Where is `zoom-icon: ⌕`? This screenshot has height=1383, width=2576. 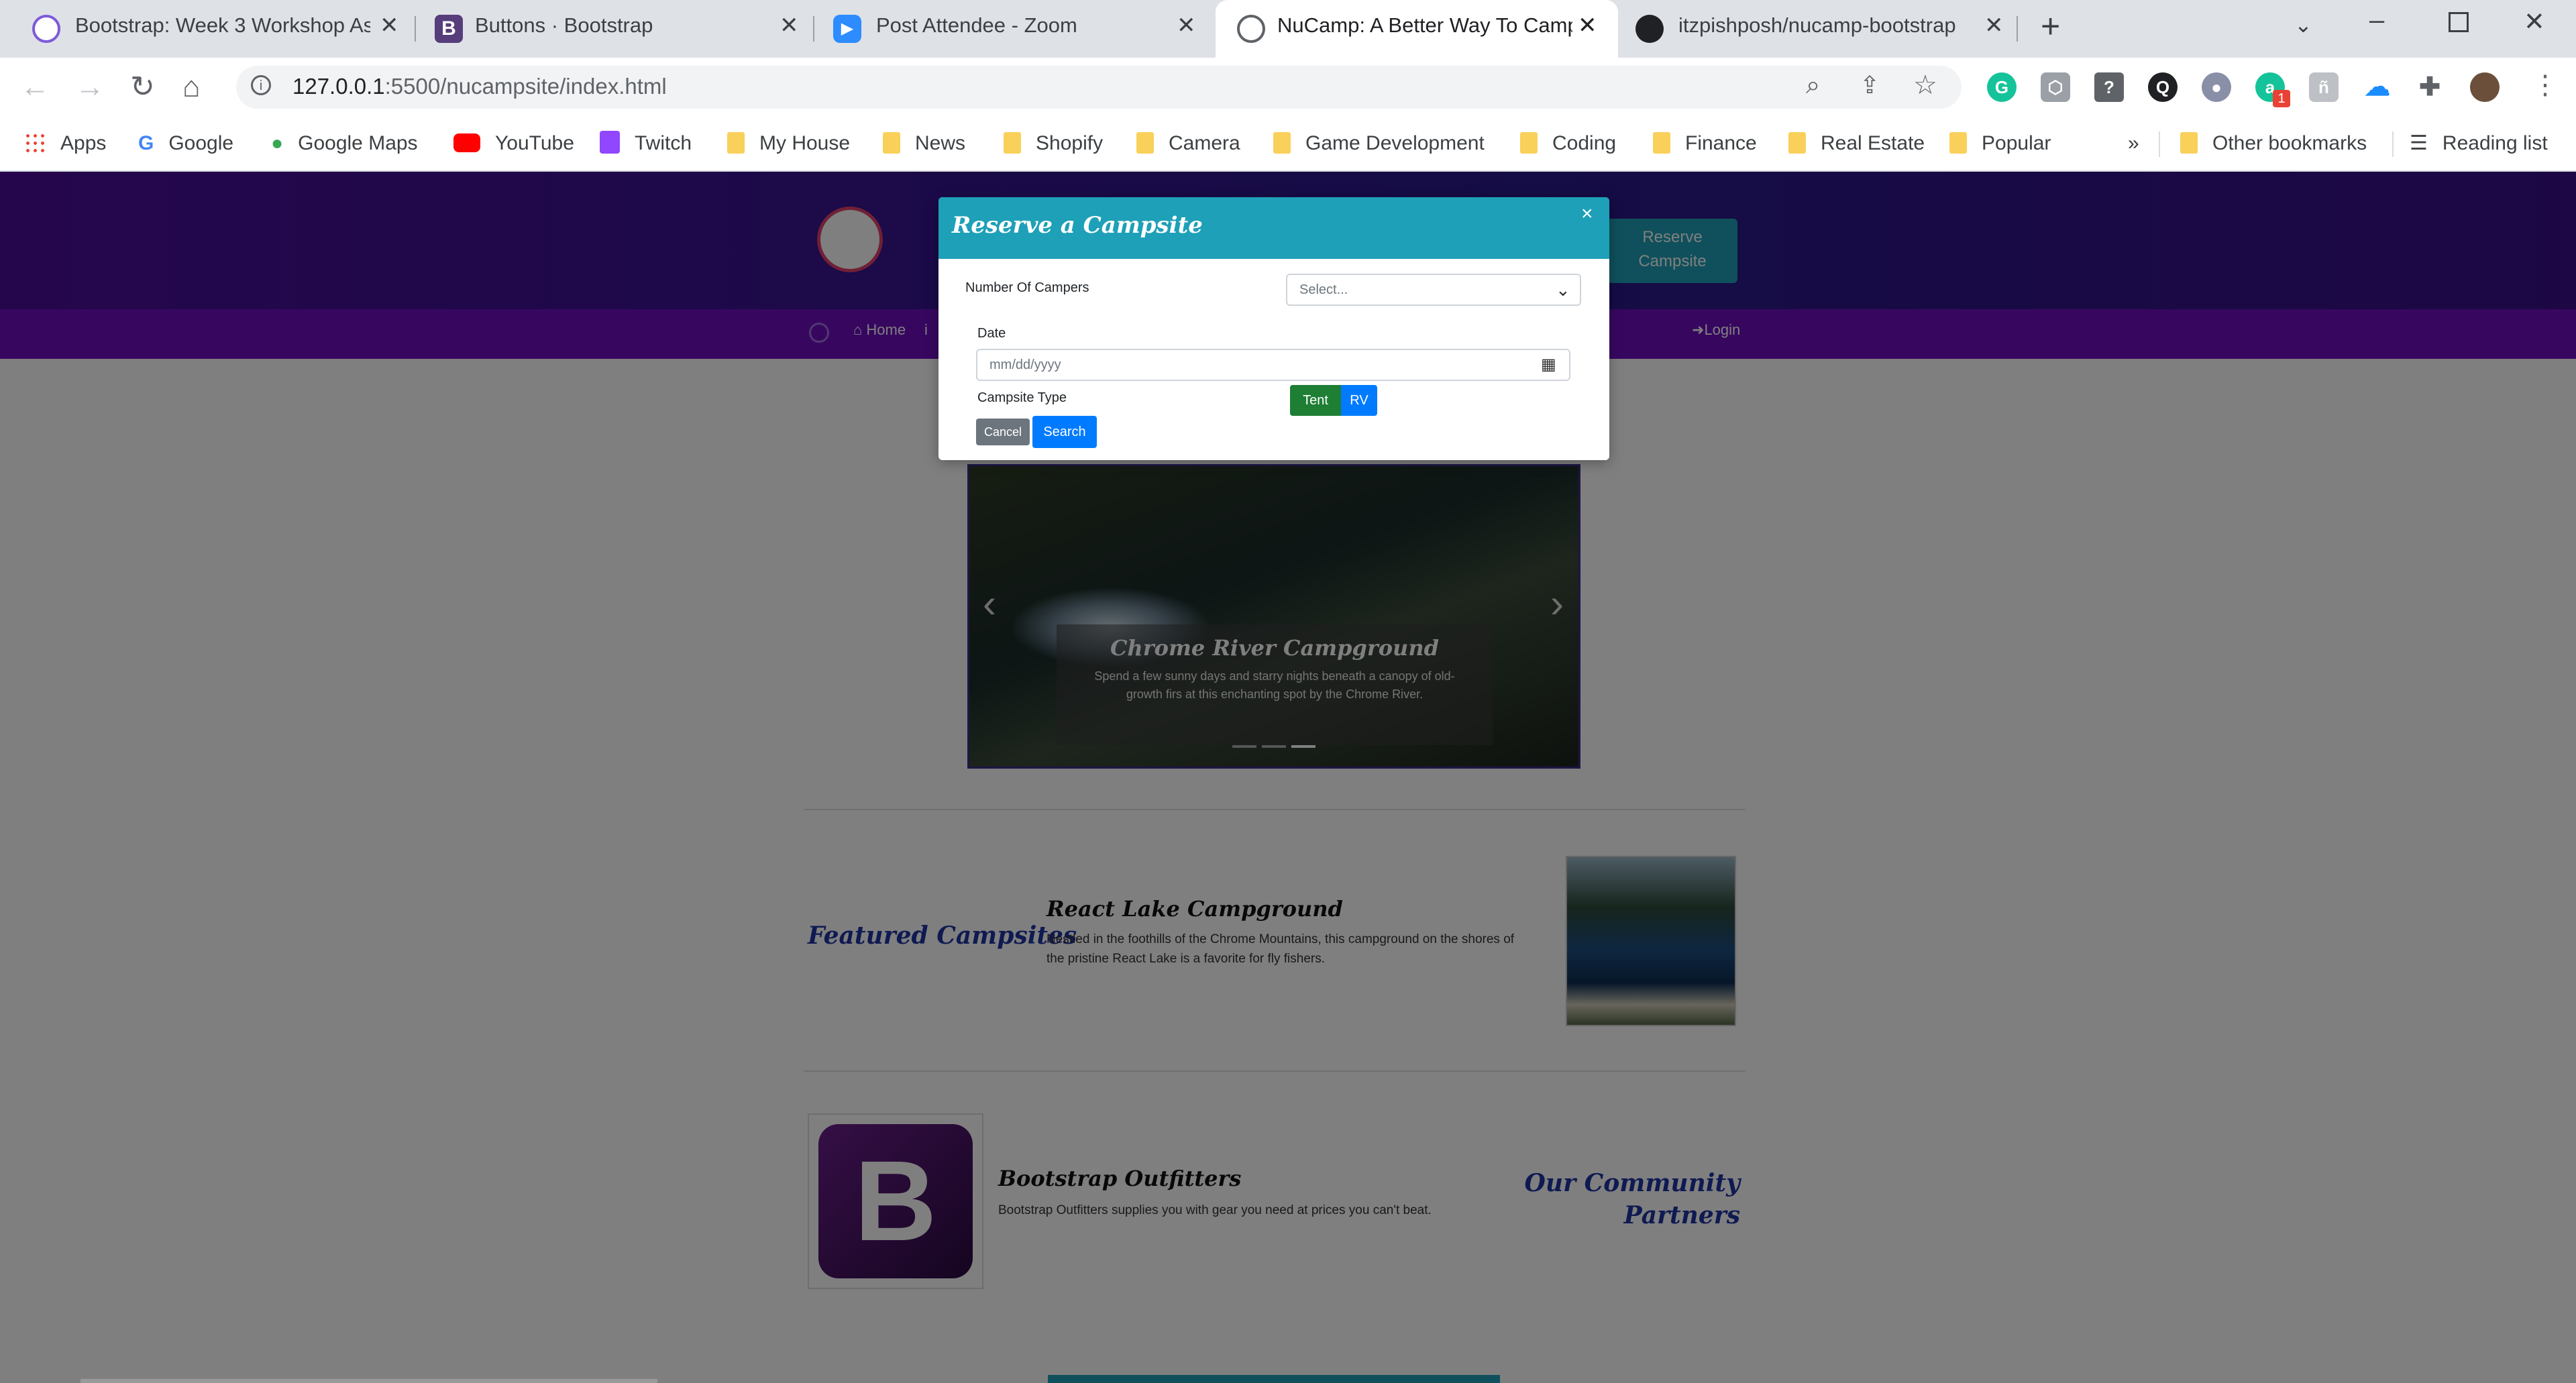
zoom-icon: ⌕ is located at coordinates (1813, 85).